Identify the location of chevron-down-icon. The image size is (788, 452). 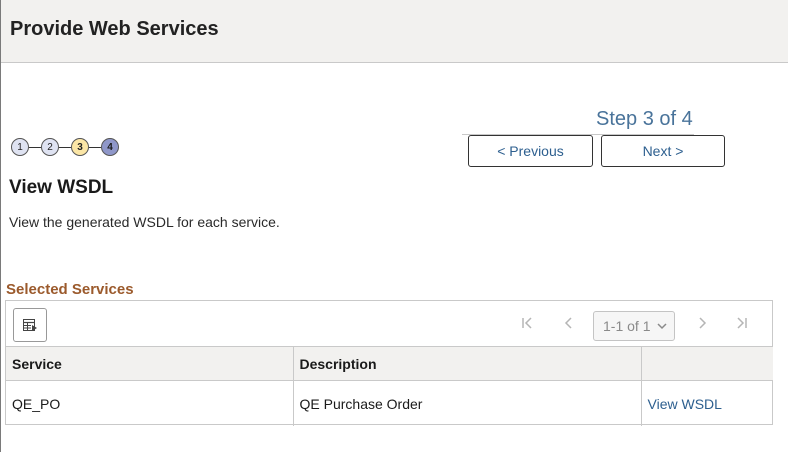
(662, 326).